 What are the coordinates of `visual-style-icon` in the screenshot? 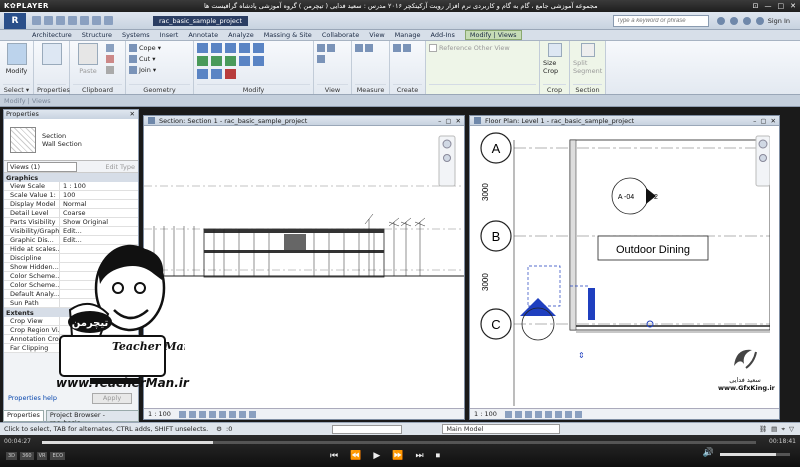 It's located at (518, 414).